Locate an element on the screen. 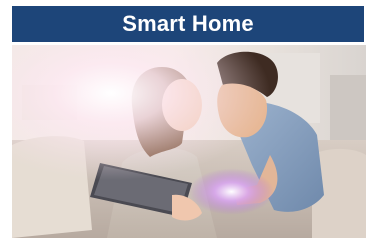 Image resolution: width=376 pixels, height=242 pixels. banner-title: Smart Home is located at coordinates (188, 23).